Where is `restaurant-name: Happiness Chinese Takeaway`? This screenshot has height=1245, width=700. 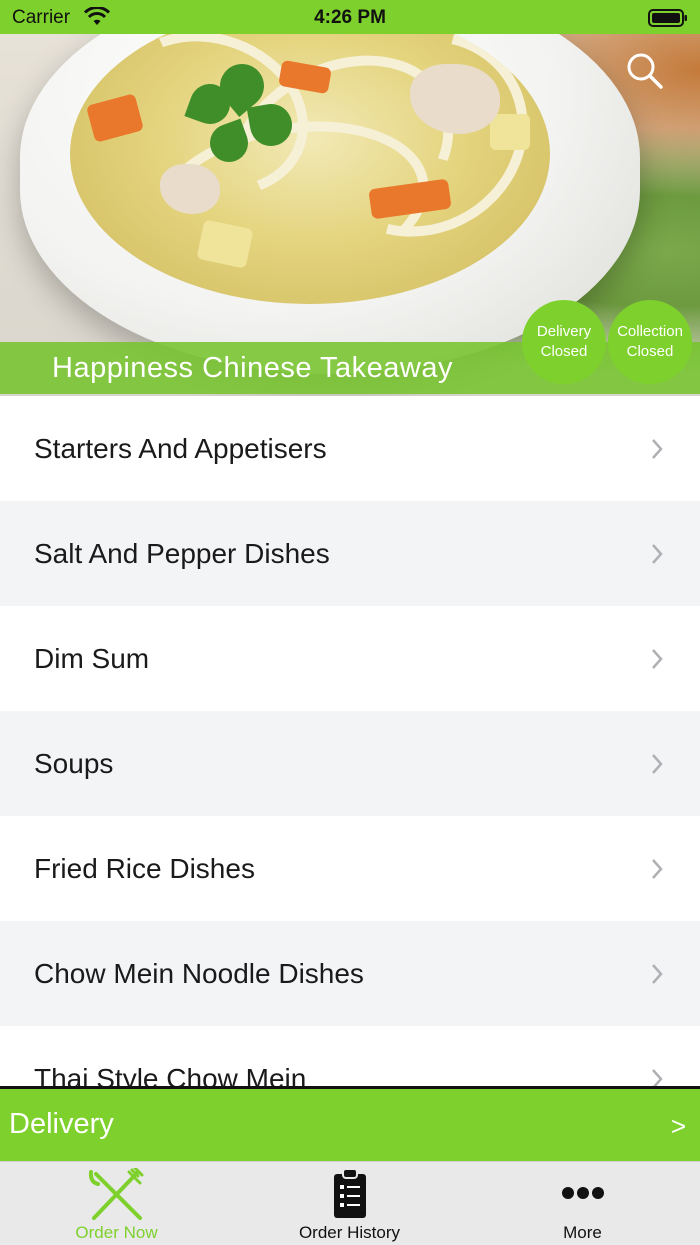 restaurant-name: Happiness Chinese Takeaway is located at coordinates (252, 368).